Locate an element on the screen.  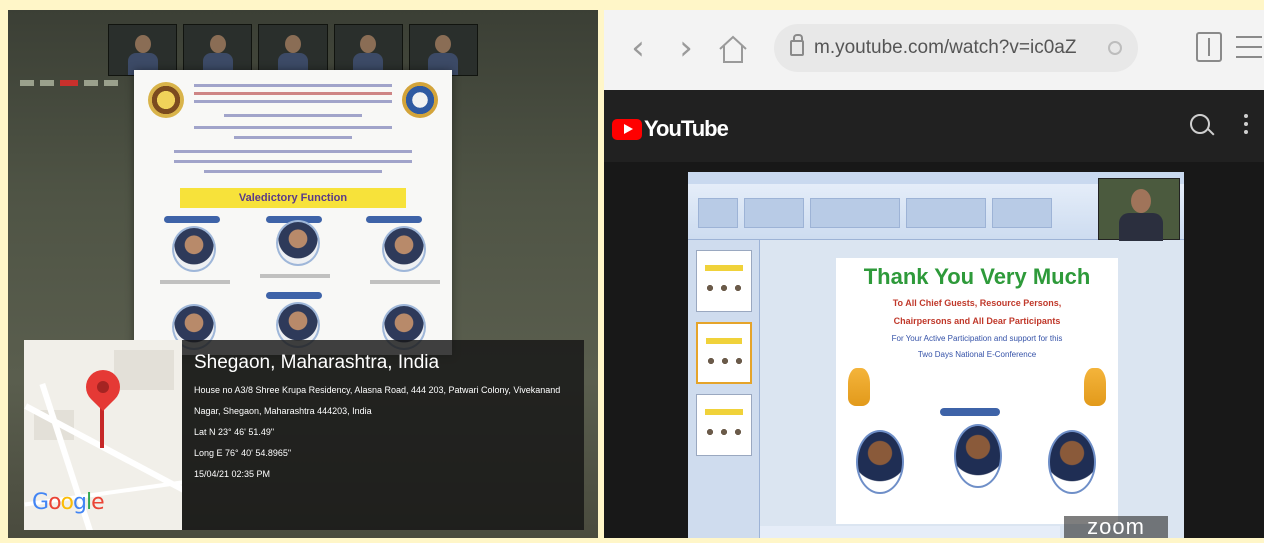
address-bar: m.youtube.com/watch?v=ic0aZ is located at coordinates (956, 48).